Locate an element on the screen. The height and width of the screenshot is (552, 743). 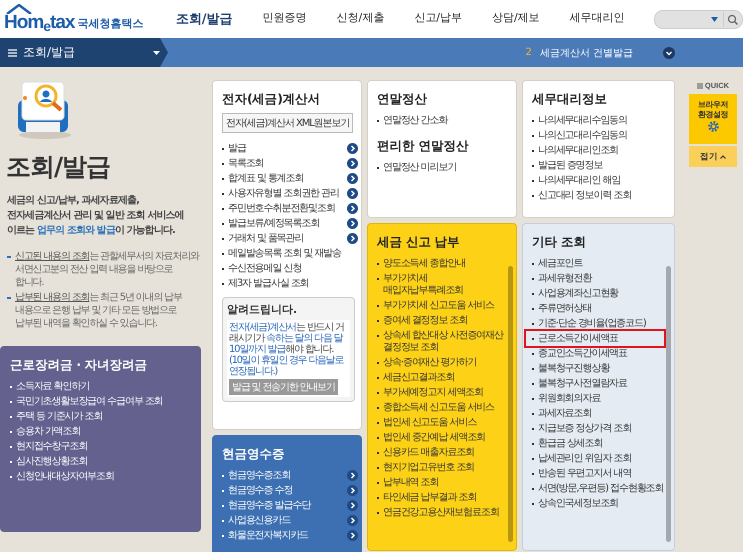
menu-link: 연말정산 미리보기 is located at coordinates (448, 168).